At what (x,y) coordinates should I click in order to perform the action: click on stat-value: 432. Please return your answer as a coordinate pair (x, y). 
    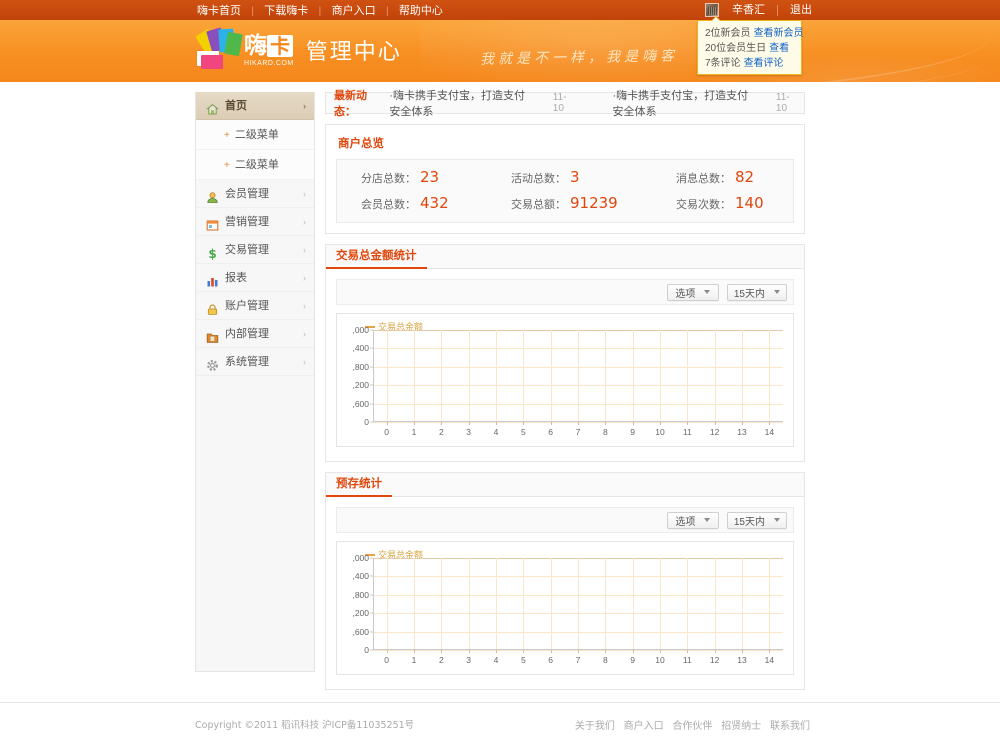
    Looking at the image, I should click on (434, 203).